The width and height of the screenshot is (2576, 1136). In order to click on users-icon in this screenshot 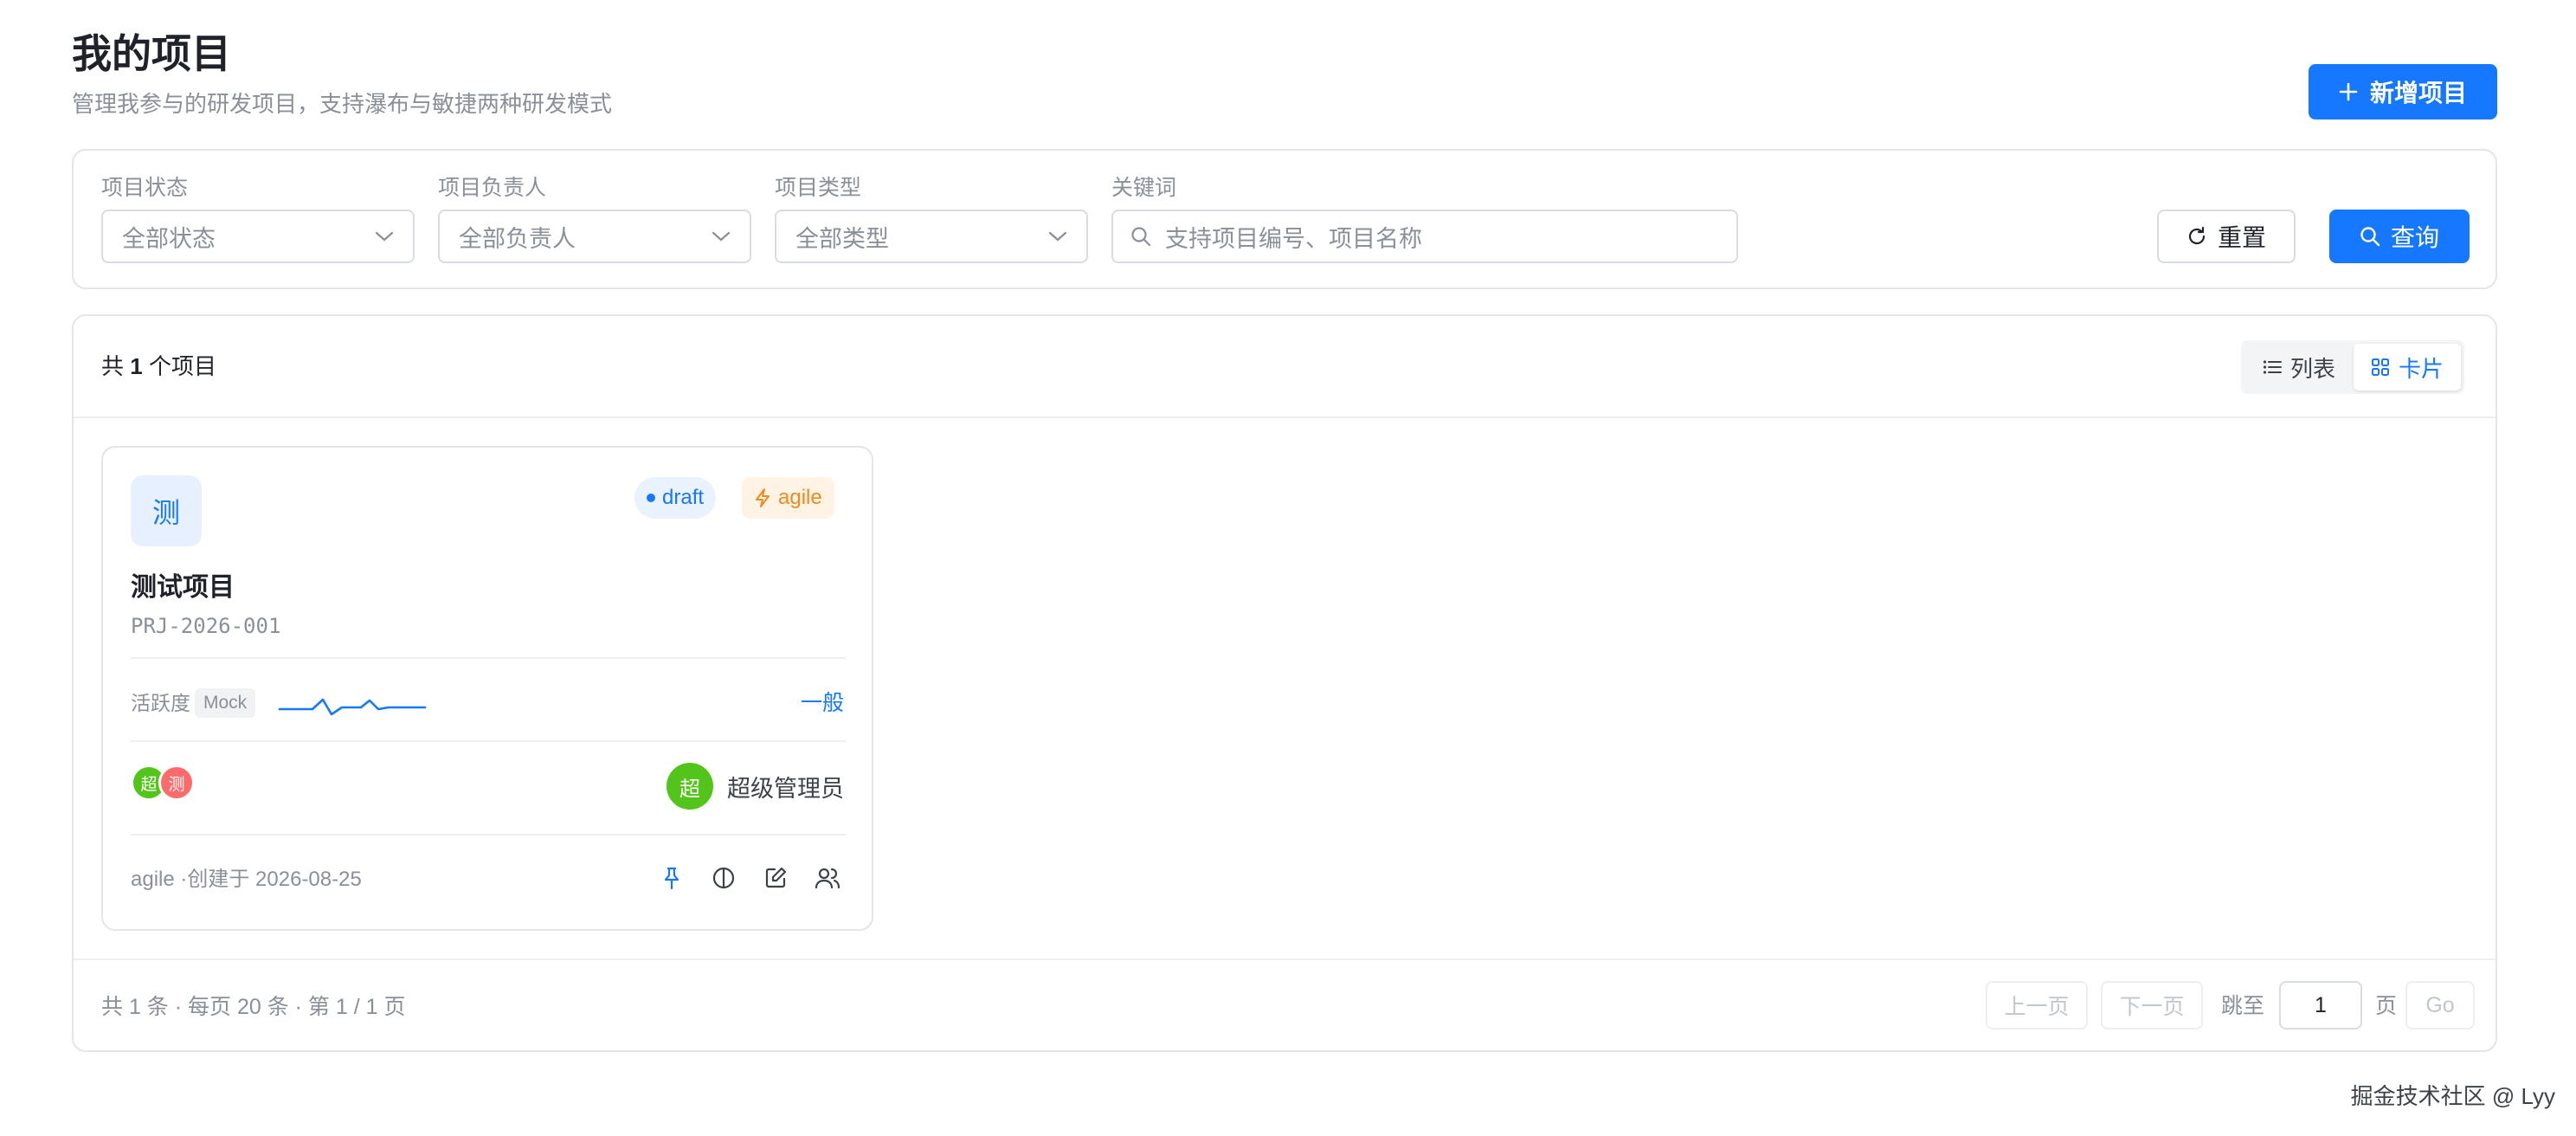, I will do `click(827, 878)`.